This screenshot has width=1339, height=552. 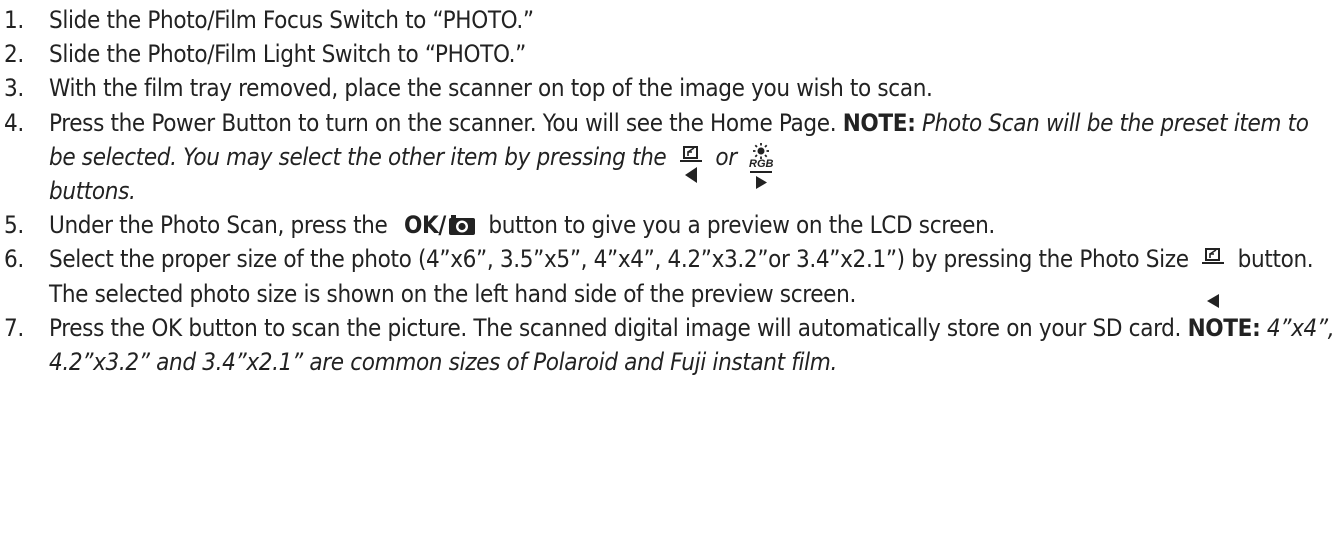 What do you see at coordinates (14, 122) in the screenshot?
I see `step-number: 4.` at bounding box center [14, 122].